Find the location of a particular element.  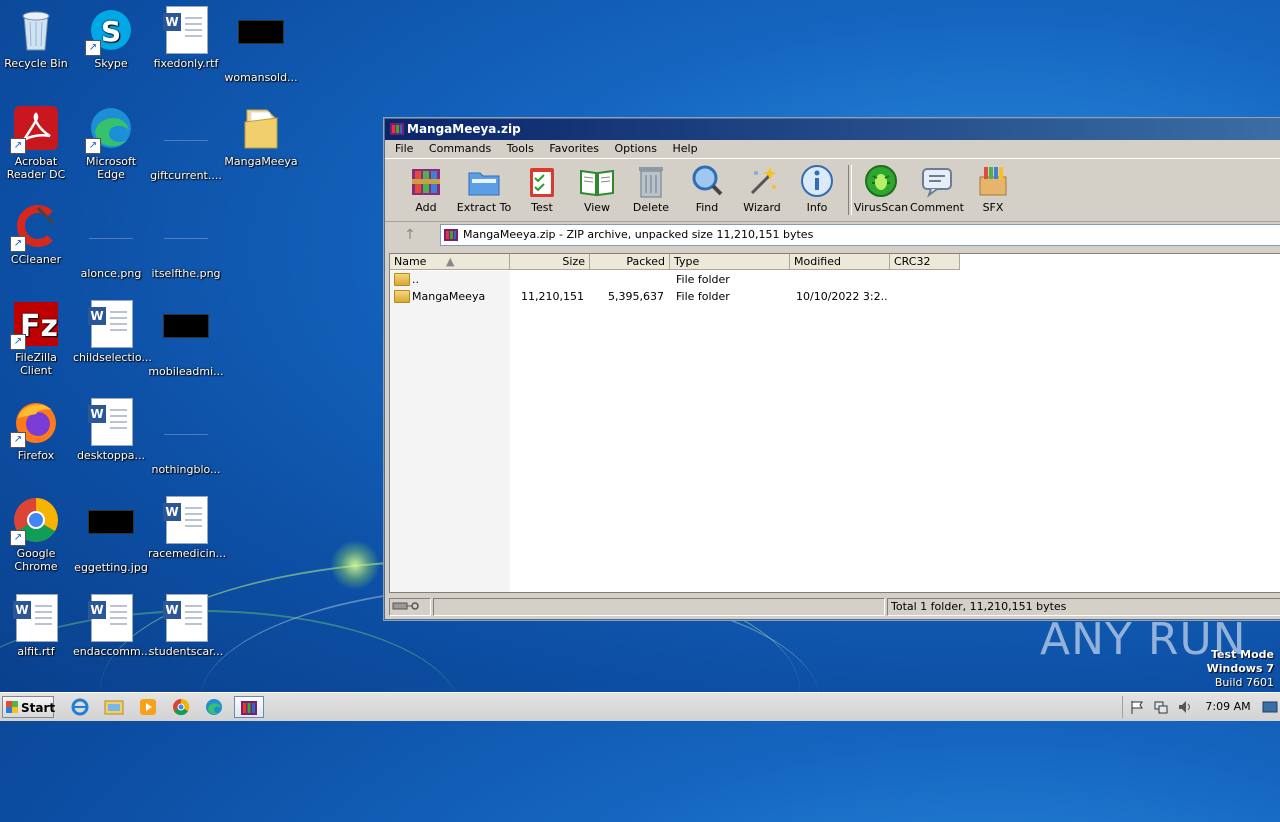

edge-icon is located at coordinates (214, 707).